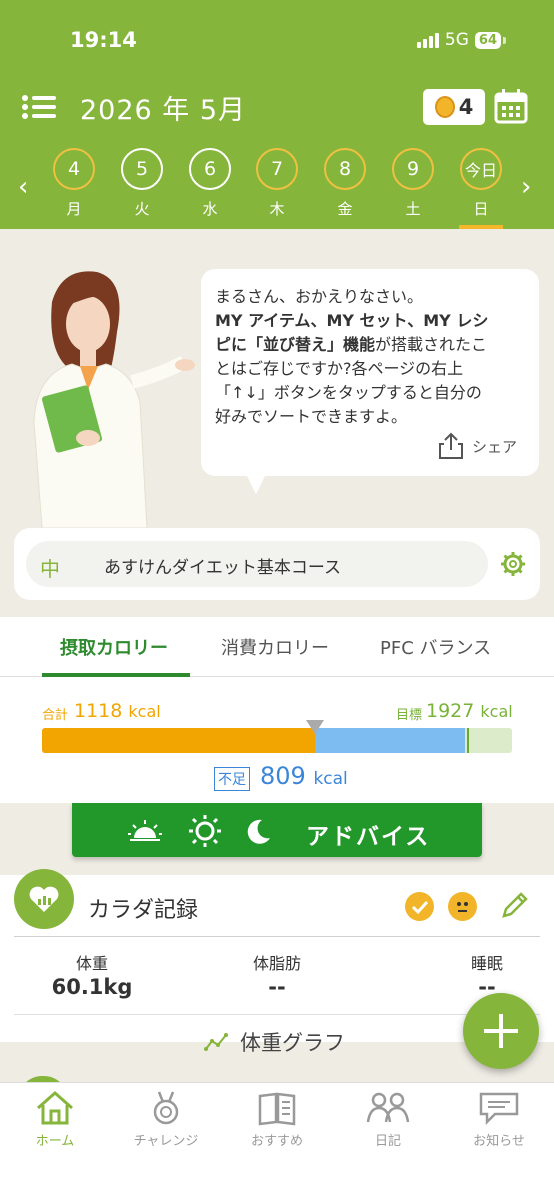  Describe the element at coordinates (409, 715) in the screenshot. I see `goal-label: 目標` at that location.